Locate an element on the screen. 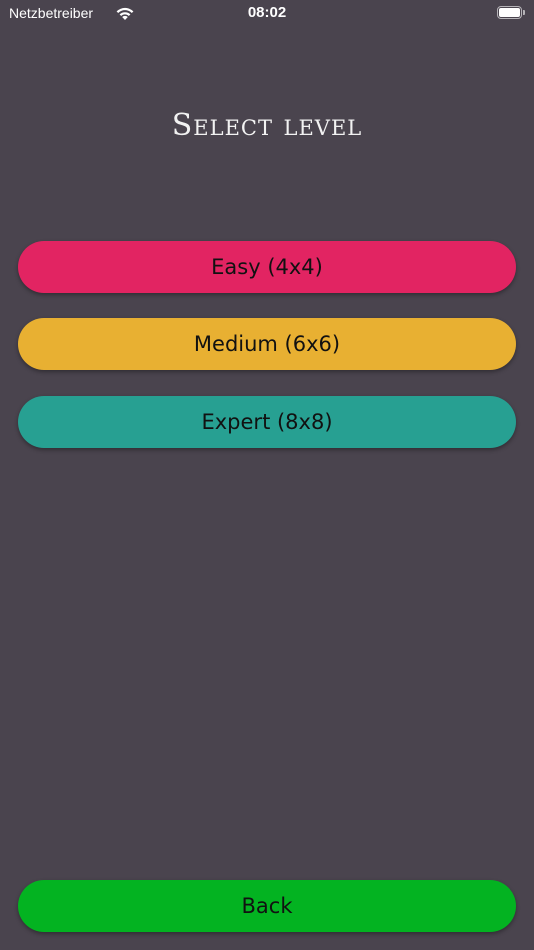  expert-level-label: Expert (8x8) is located at coordinates (267, 422).